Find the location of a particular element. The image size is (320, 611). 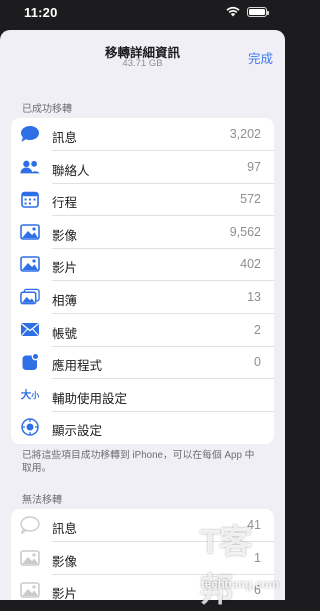

watermark: T客邦 techbang.com is located at coordinates (242, 561).